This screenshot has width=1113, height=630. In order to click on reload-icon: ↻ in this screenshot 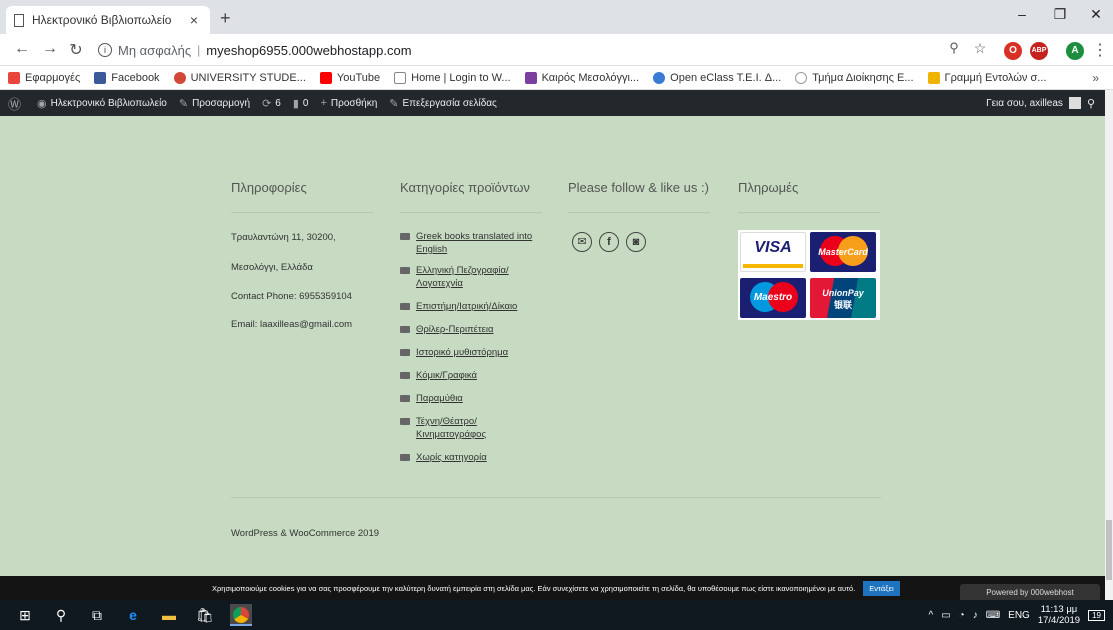, I will do `click(76, 50)`.